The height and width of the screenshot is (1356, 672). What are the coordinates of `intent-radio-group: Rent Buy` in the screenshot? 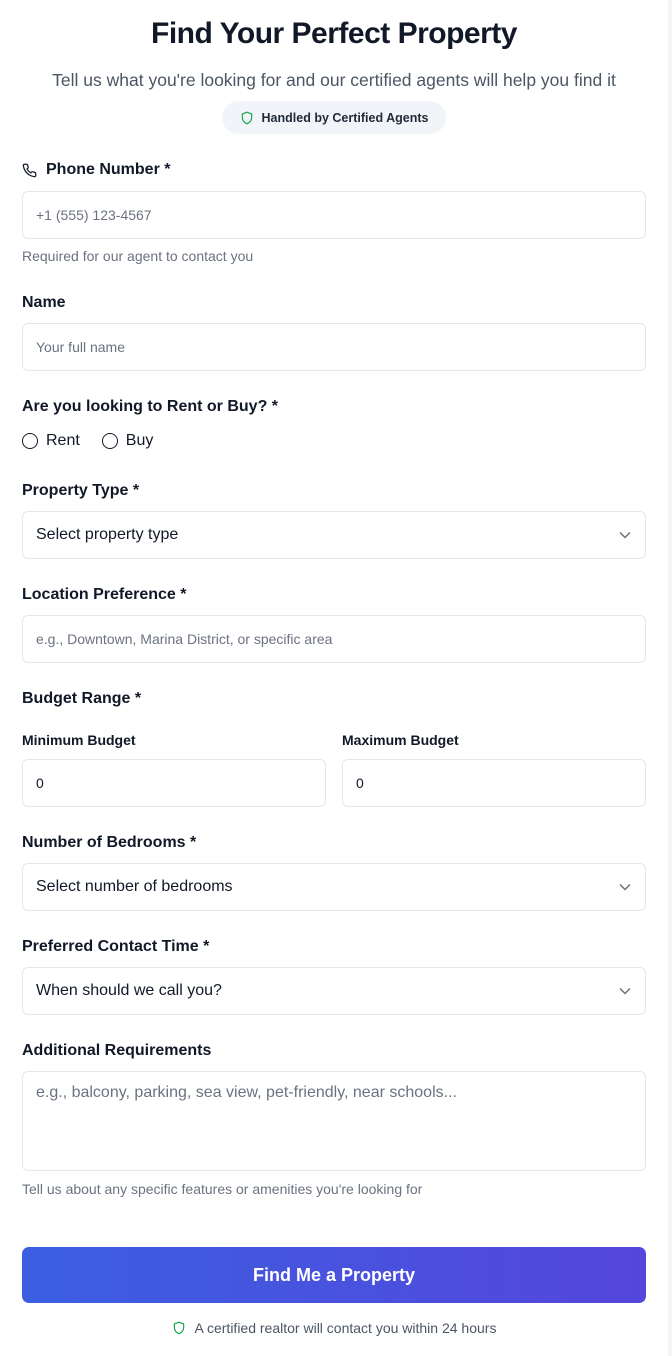 It's located at (87, 441).